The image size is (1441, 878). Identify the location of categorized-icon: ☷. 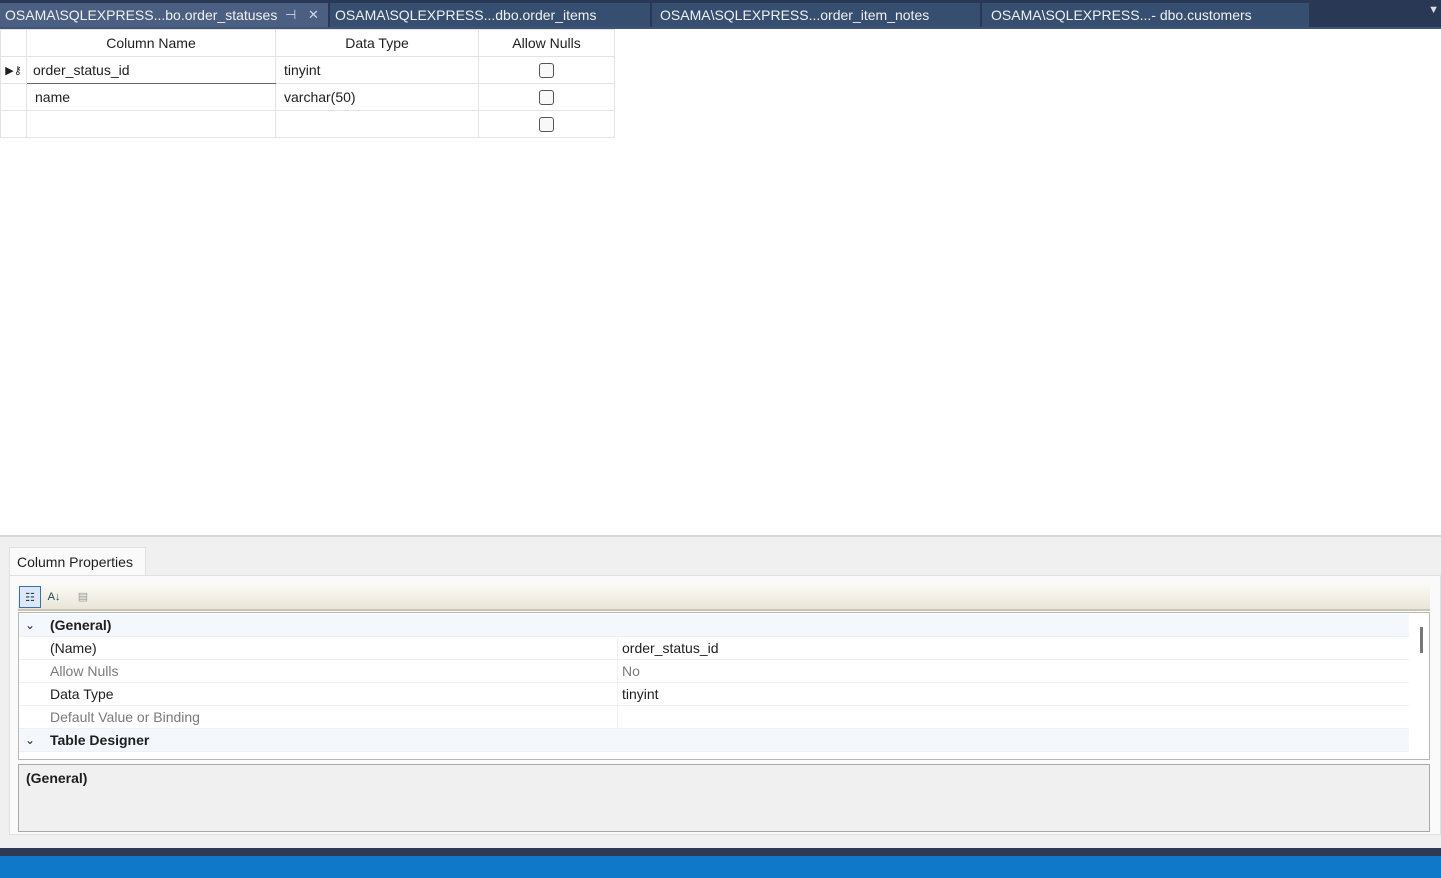
(30, 597).